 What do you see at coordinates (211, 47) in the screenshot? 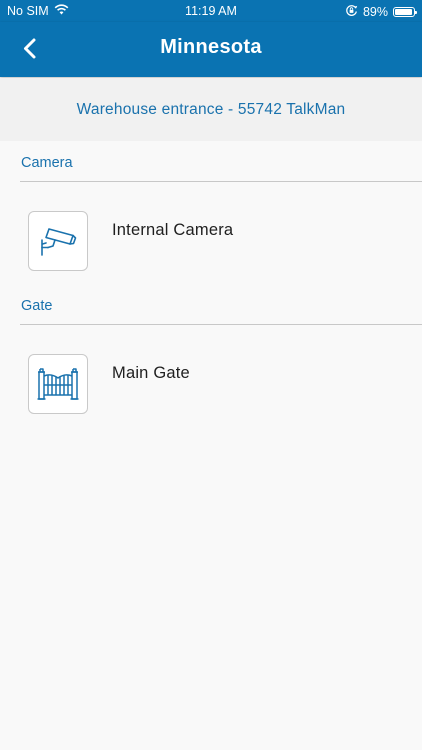
I see `page-title: Minnesota` at bounding box center [211, 47].